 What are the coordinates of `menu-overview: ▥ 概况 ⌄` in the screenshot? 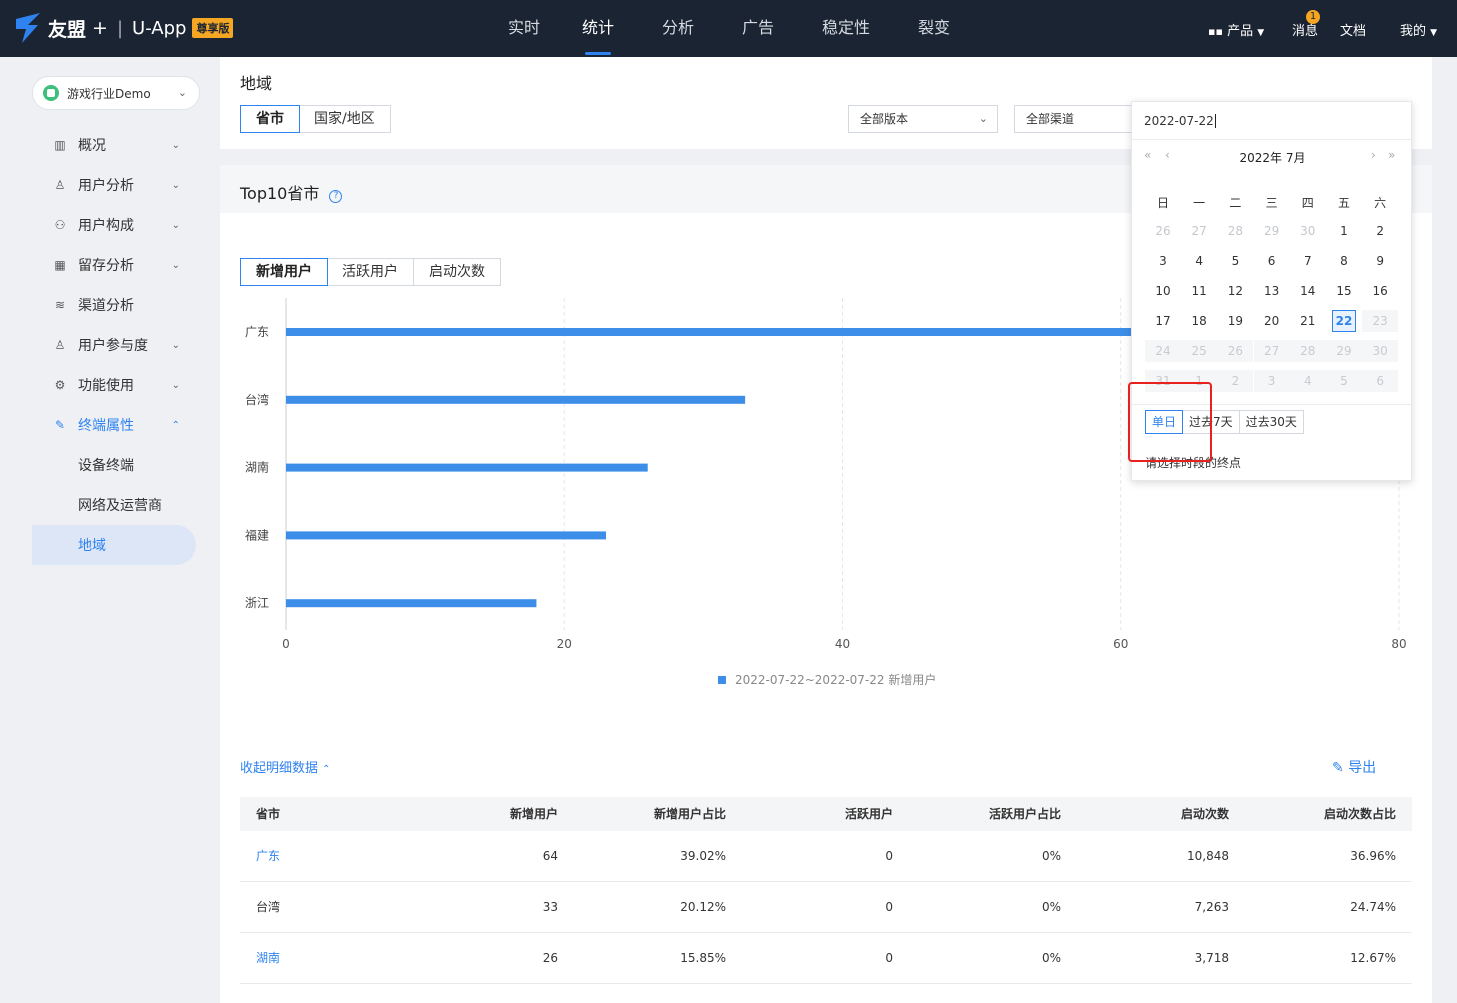 It's located at (122, 145).